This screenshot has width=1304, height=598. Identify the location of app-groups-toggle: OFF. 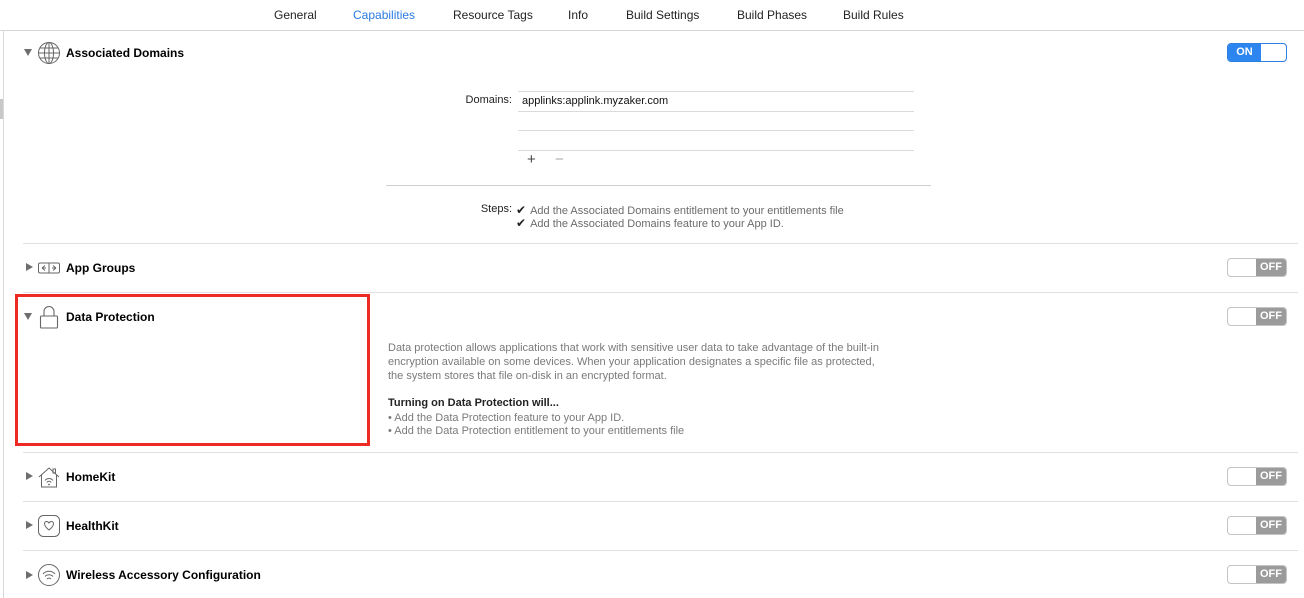
(1257, 267).